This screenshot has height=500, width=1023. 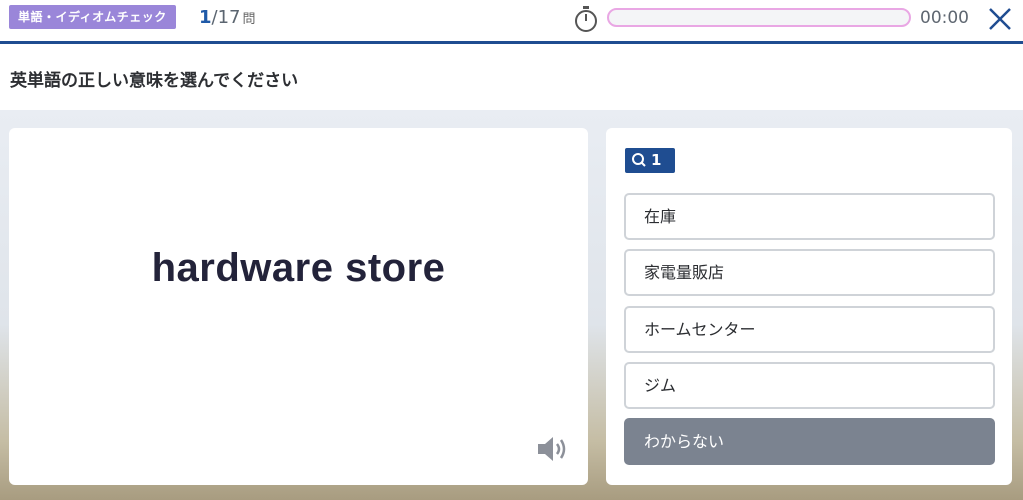 What do you see at coordinates (944, 18) in the screenshot?
I see `timer-display: 00:00` at bounding box center [944, 18].